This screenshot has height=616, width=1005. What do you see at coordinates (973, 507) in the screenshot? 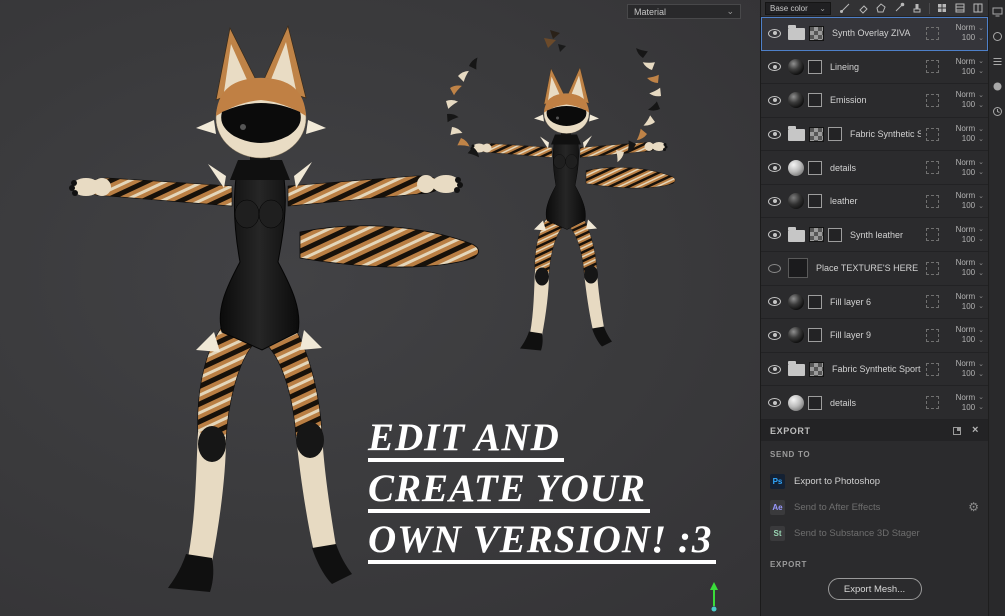
I see `settings-gear-icon: ⚙` at bounding box center [973, 507].